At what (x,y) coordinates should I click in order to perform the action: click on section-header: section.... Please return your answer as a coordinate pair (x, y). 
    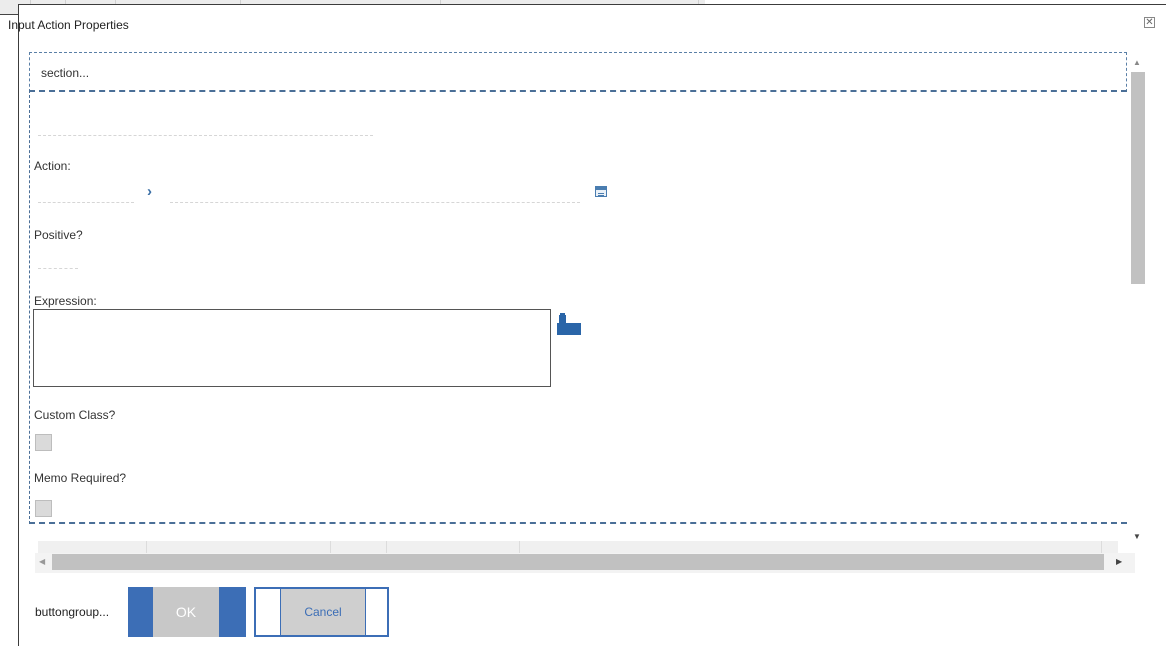
    Looking at the image, I should click on (578, 72).